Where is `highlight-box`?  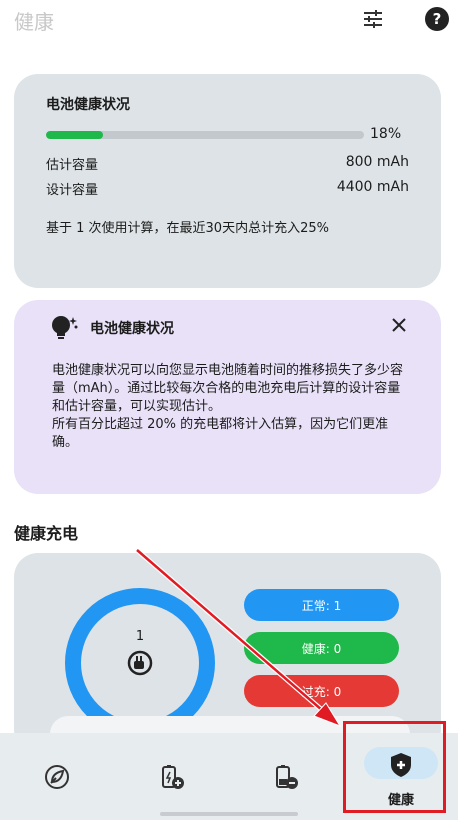
highlight-box is located at coordinates (394, 767).